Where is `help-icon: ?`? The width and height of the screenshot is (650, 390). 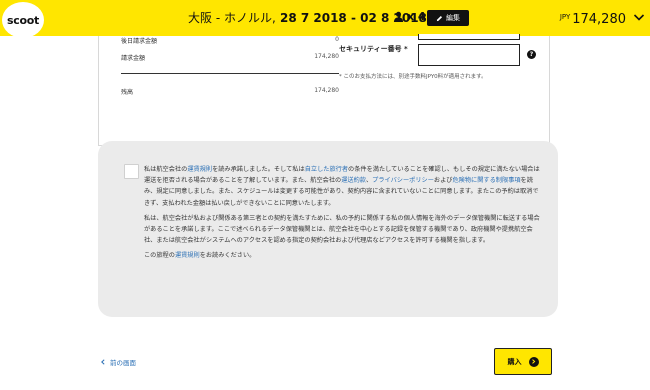
help-icon: ? is located at coordinates (531, 54).